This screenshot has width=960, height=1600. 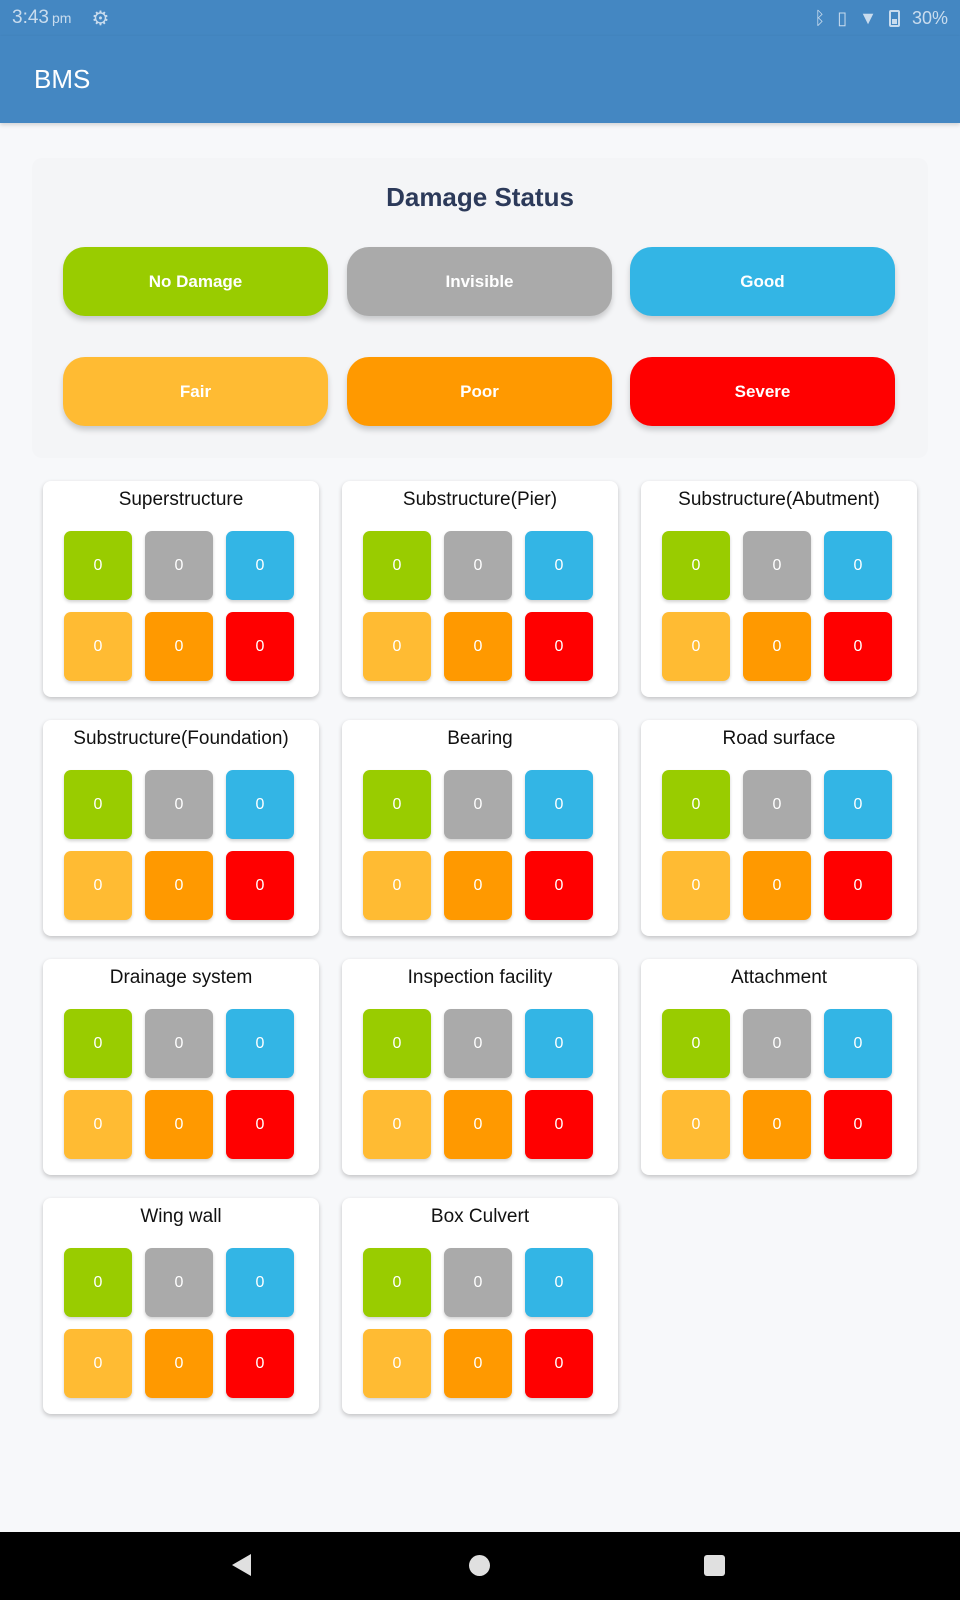 I want to click on status-bar: 3:43 pm ⚙ ᛒ ▯ ▼ 30%, so click(x=480, y=18).